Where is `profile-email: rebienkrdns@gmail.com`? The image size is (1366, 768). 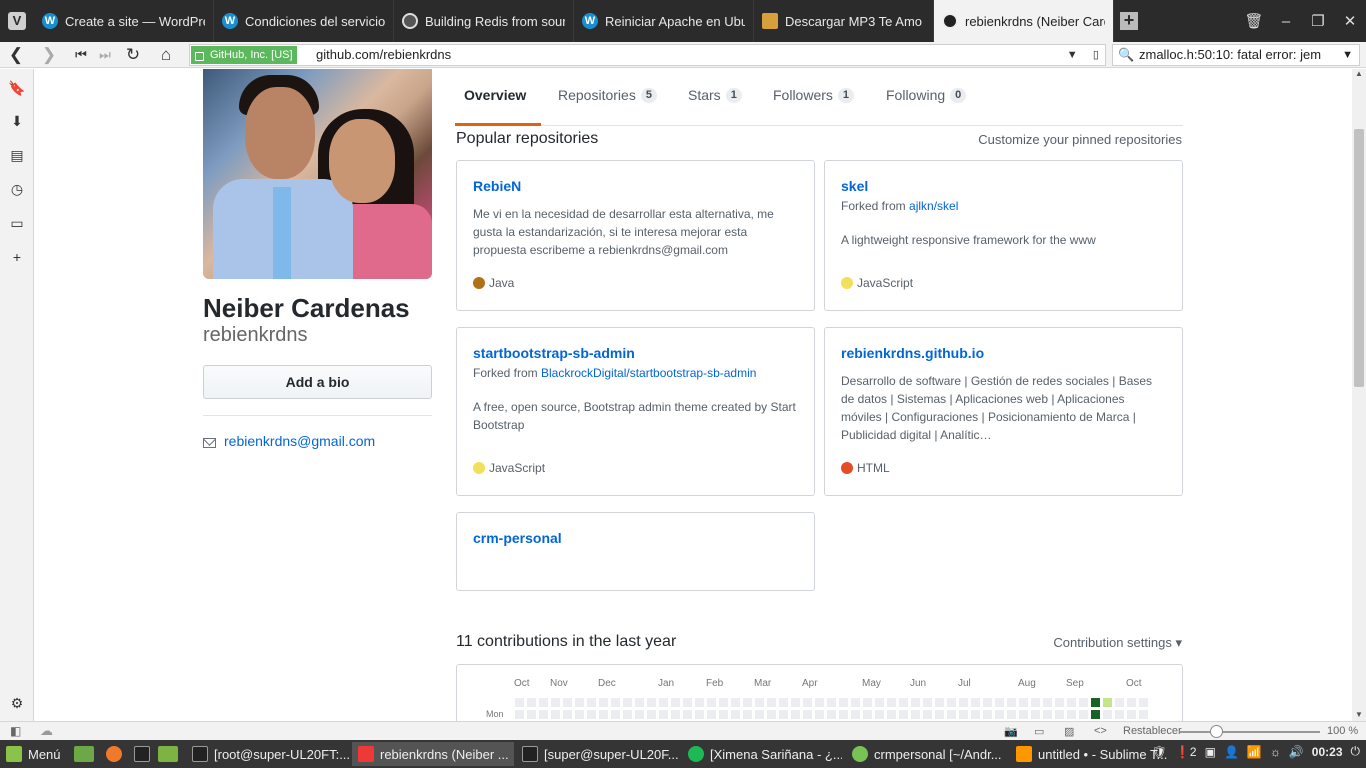 profile-email: rebienkrdns@gmail.com is located at coordinates (289, 441).